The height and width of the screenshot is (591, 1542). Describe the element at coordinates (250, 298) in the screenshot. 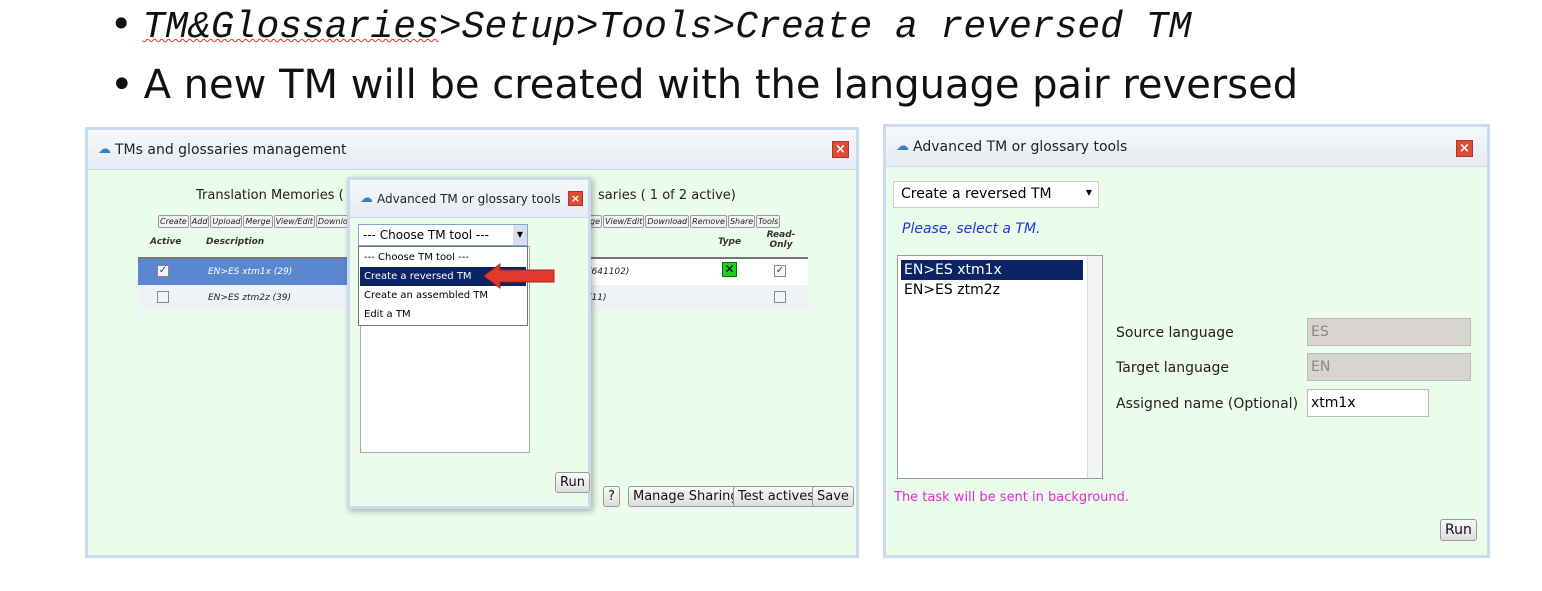

I see `tm-description: EN>ES ztm2z (39)` at that location.